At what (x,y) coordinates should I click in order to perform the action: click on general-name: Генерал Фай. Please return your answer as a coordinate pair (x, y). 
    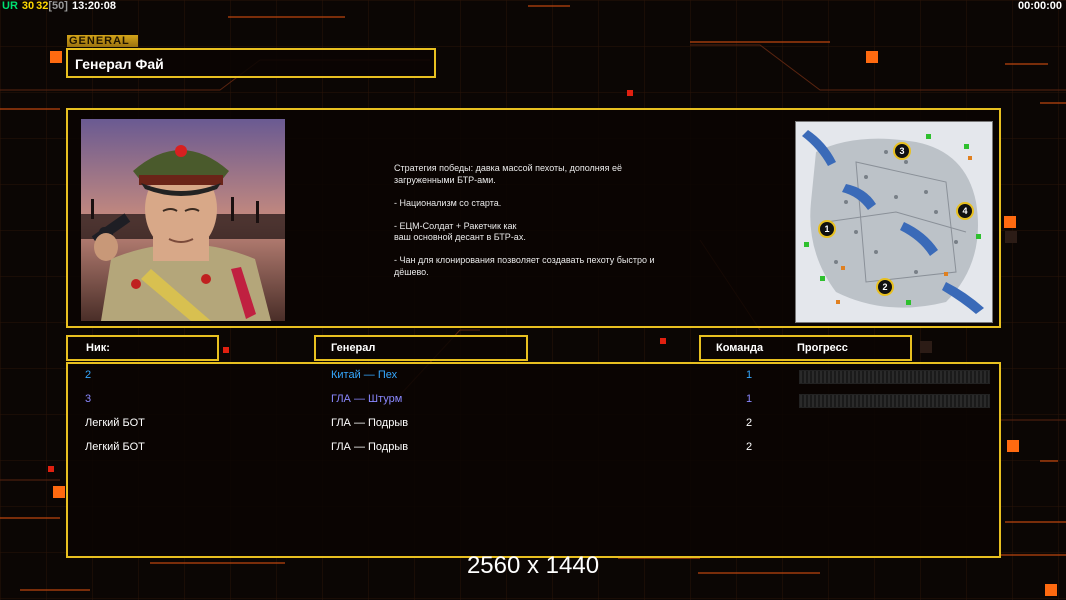
    Looking at the image, I should click on (119, 64).